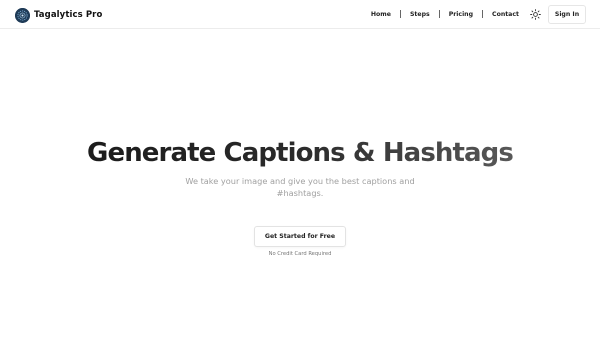 This screenshot has width=600, height=337. Describe the element at coordinates (535, 14) in the screenshot. I see `sun-icon` at that location.